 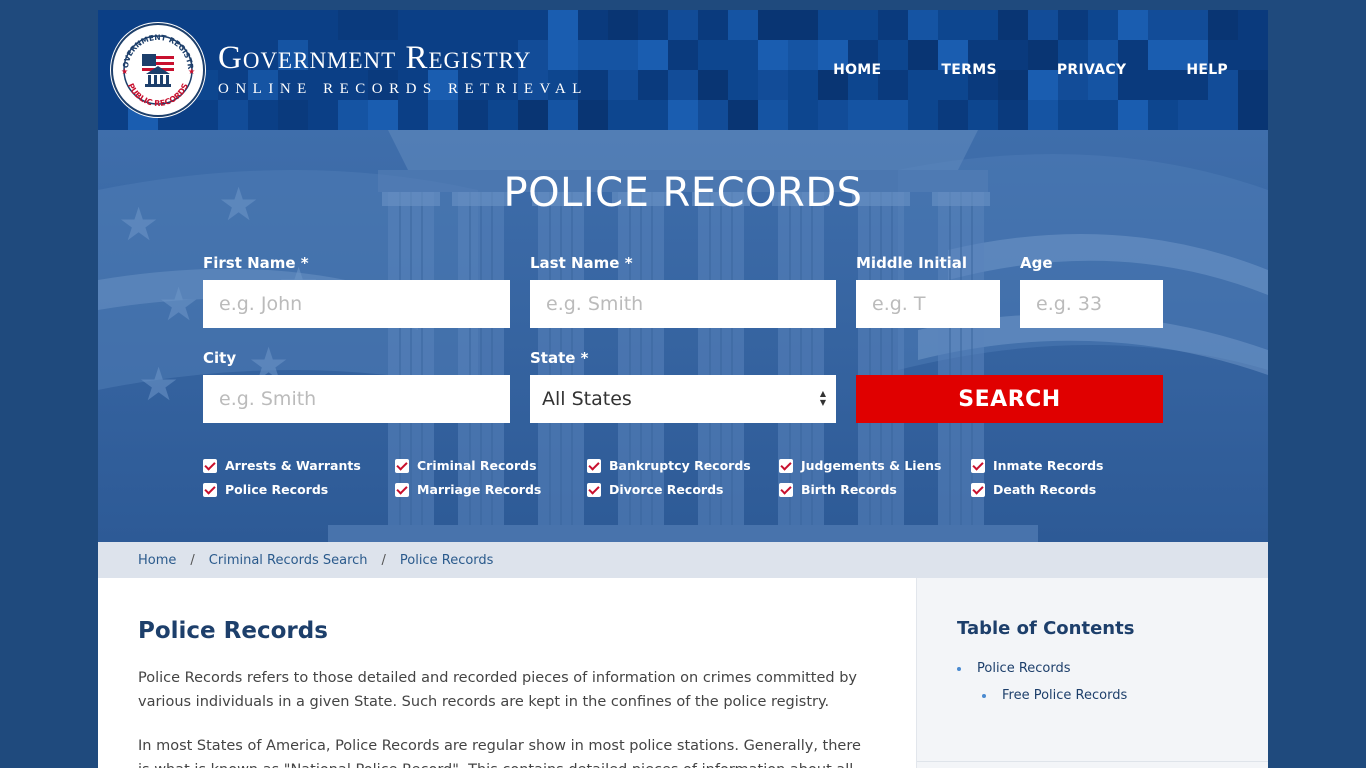 I want to click on checkbox-criminal-records: Criminal Records, so click(x=466, y=465).